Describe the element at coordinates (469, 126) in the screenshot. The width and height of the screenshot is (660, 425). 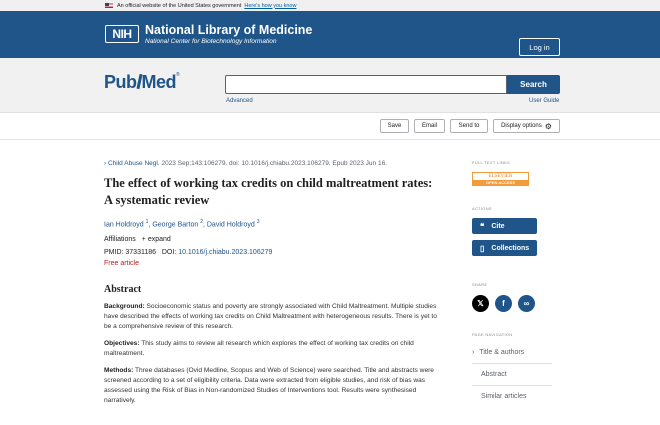
I see `send-to-button: Send to` at that location.